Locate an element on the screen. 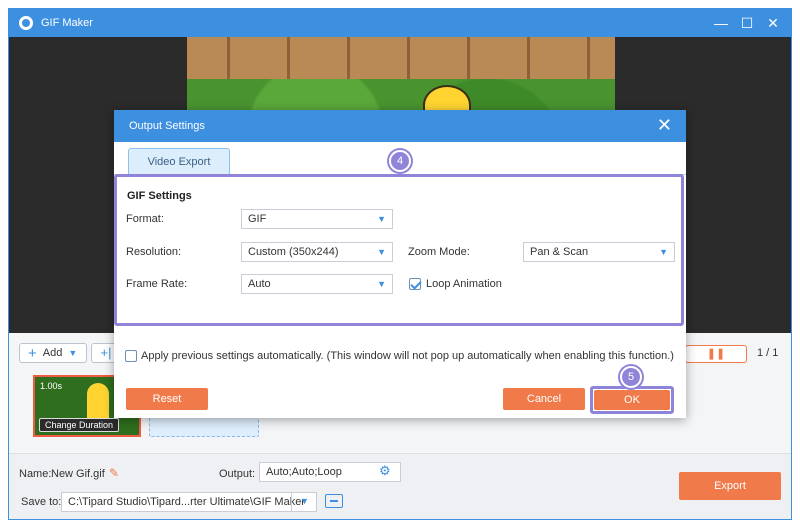 The height and width of the screenshot is (528, 800). zoom-mode-select: Pan & Scan ▼ is located at coordinates (599, 252).